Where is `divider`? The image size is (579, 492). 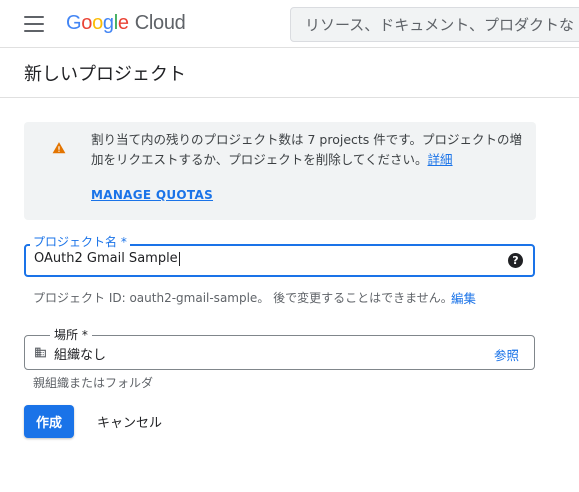
divider is located at coordinates (289, 97).